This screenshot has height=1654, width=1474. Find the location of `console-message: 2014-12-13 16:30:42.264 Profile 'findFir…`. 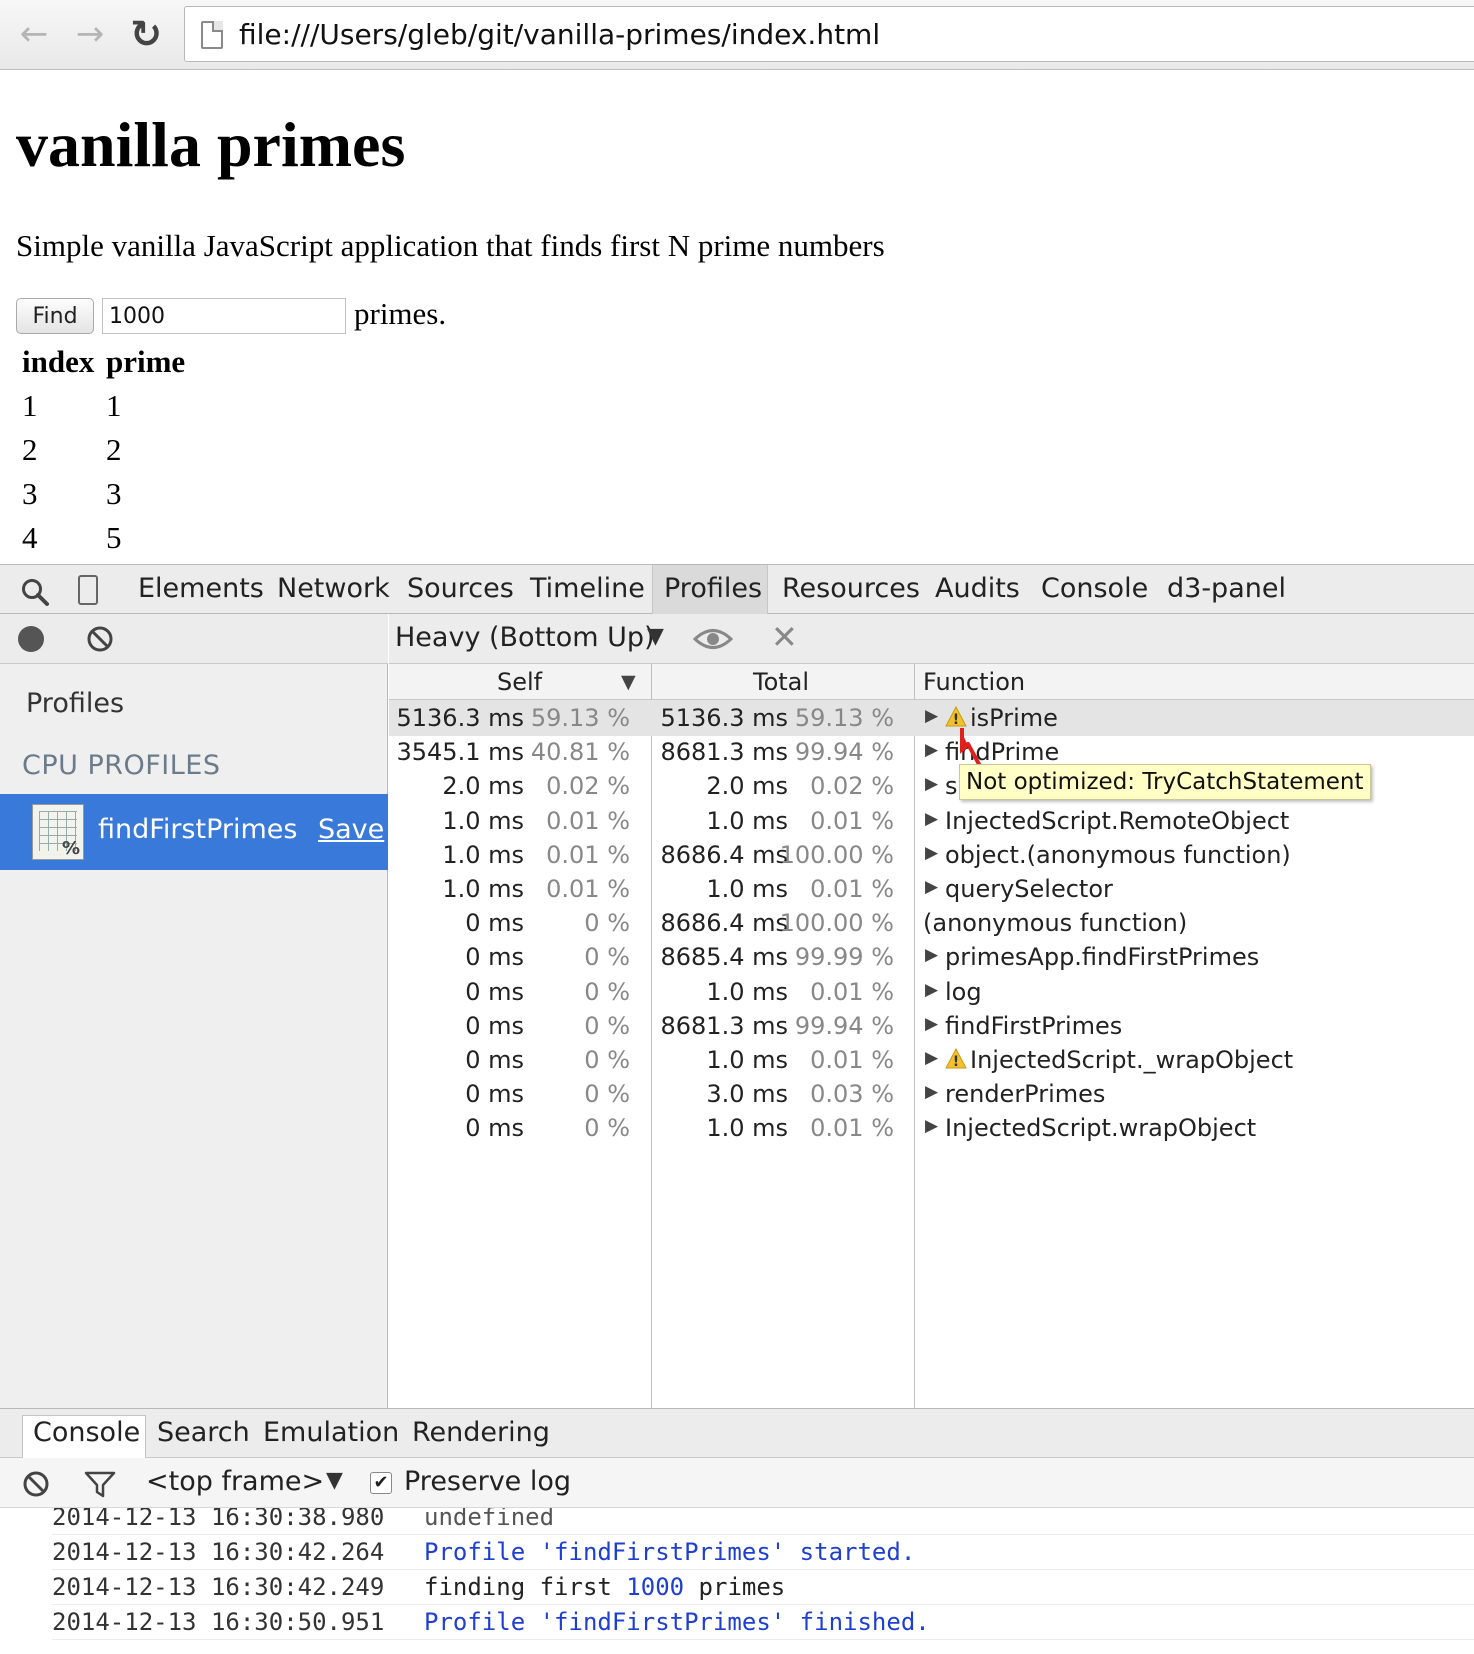

console-message: 2014-12-13 16:30:42.264 Profile 'findFir… is located at coordinates (763, 1552).